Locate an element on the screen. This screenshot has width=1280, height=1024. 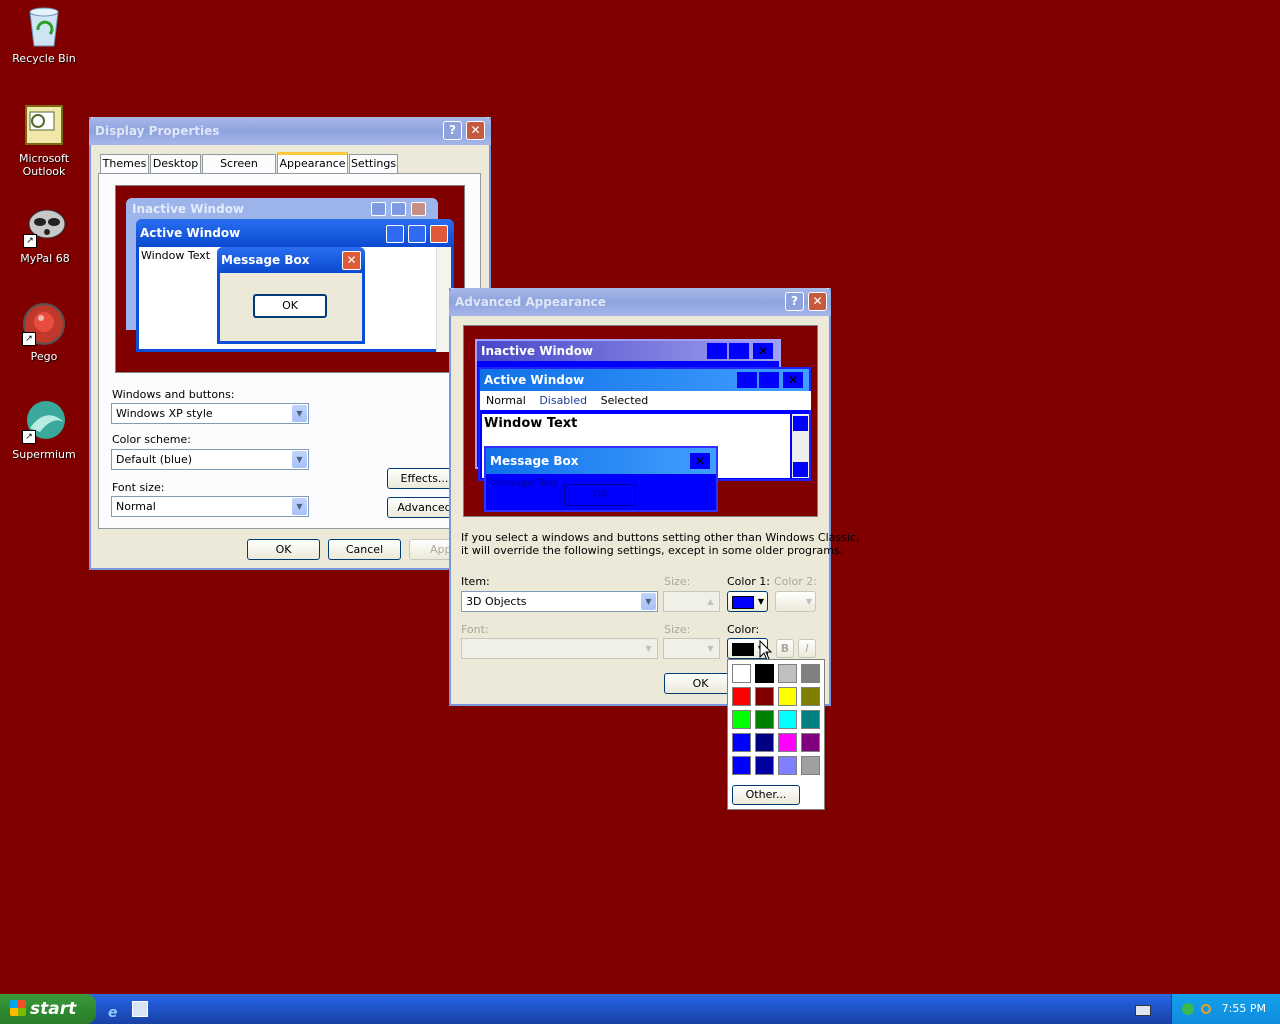
outlook-icon is located at coordinates (44, 126).